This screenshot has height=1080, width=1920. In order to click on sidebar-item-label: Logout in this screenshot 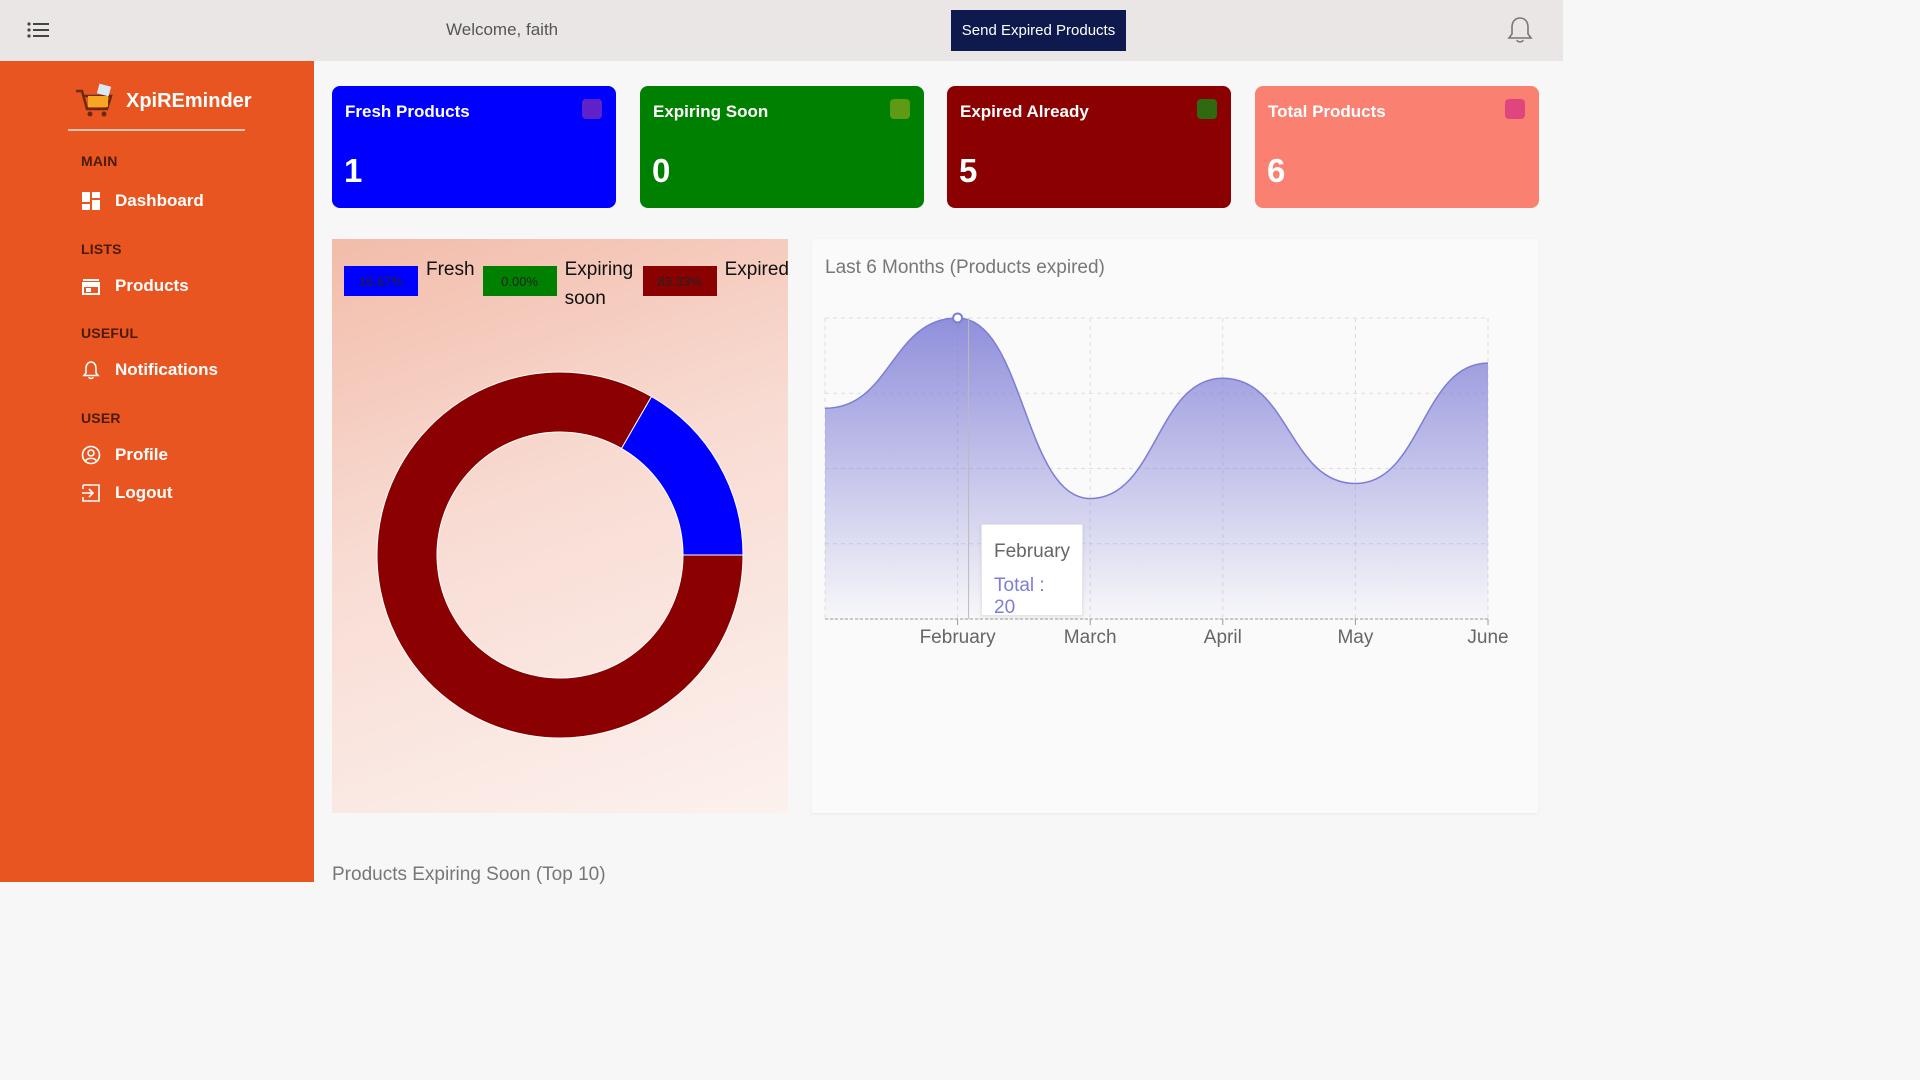, I will do `click(144, 492)`.